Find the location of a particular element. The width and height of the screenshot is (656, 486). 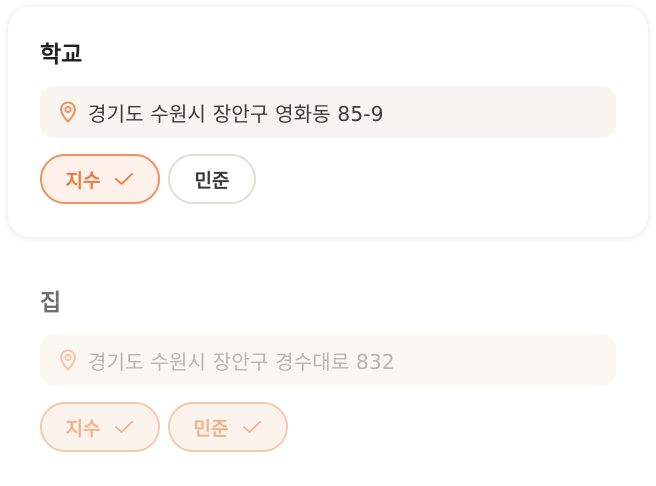

home-member-chips: 지수 민준 is located at coordinates (328, 427).